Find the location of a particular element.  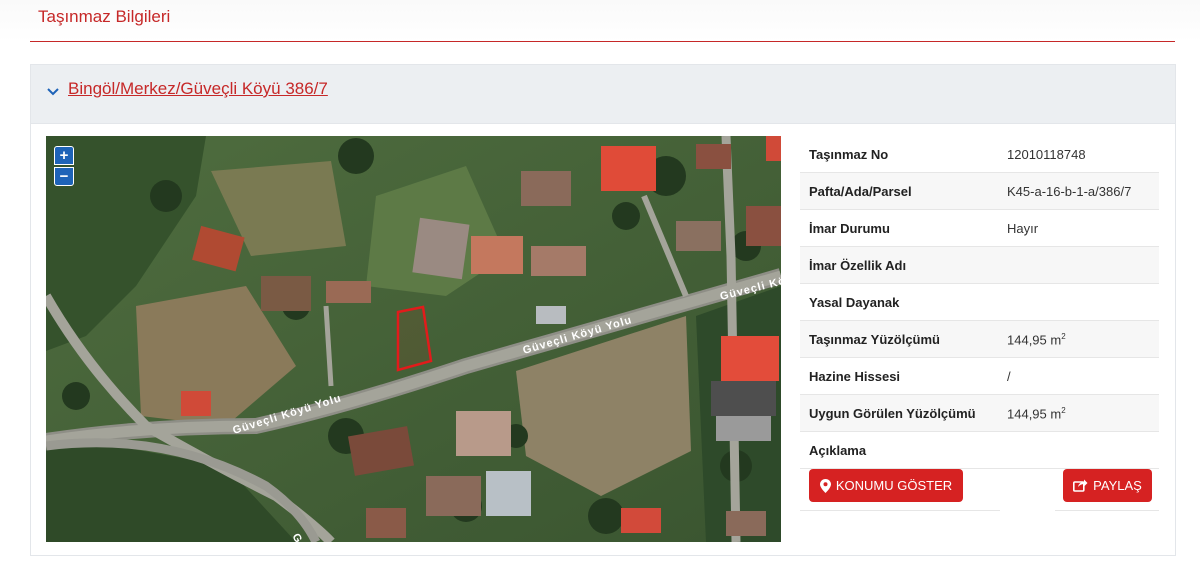

info-row-hazine-hissesi: Hazine Hissesi / is located at coordinates (979, 376).